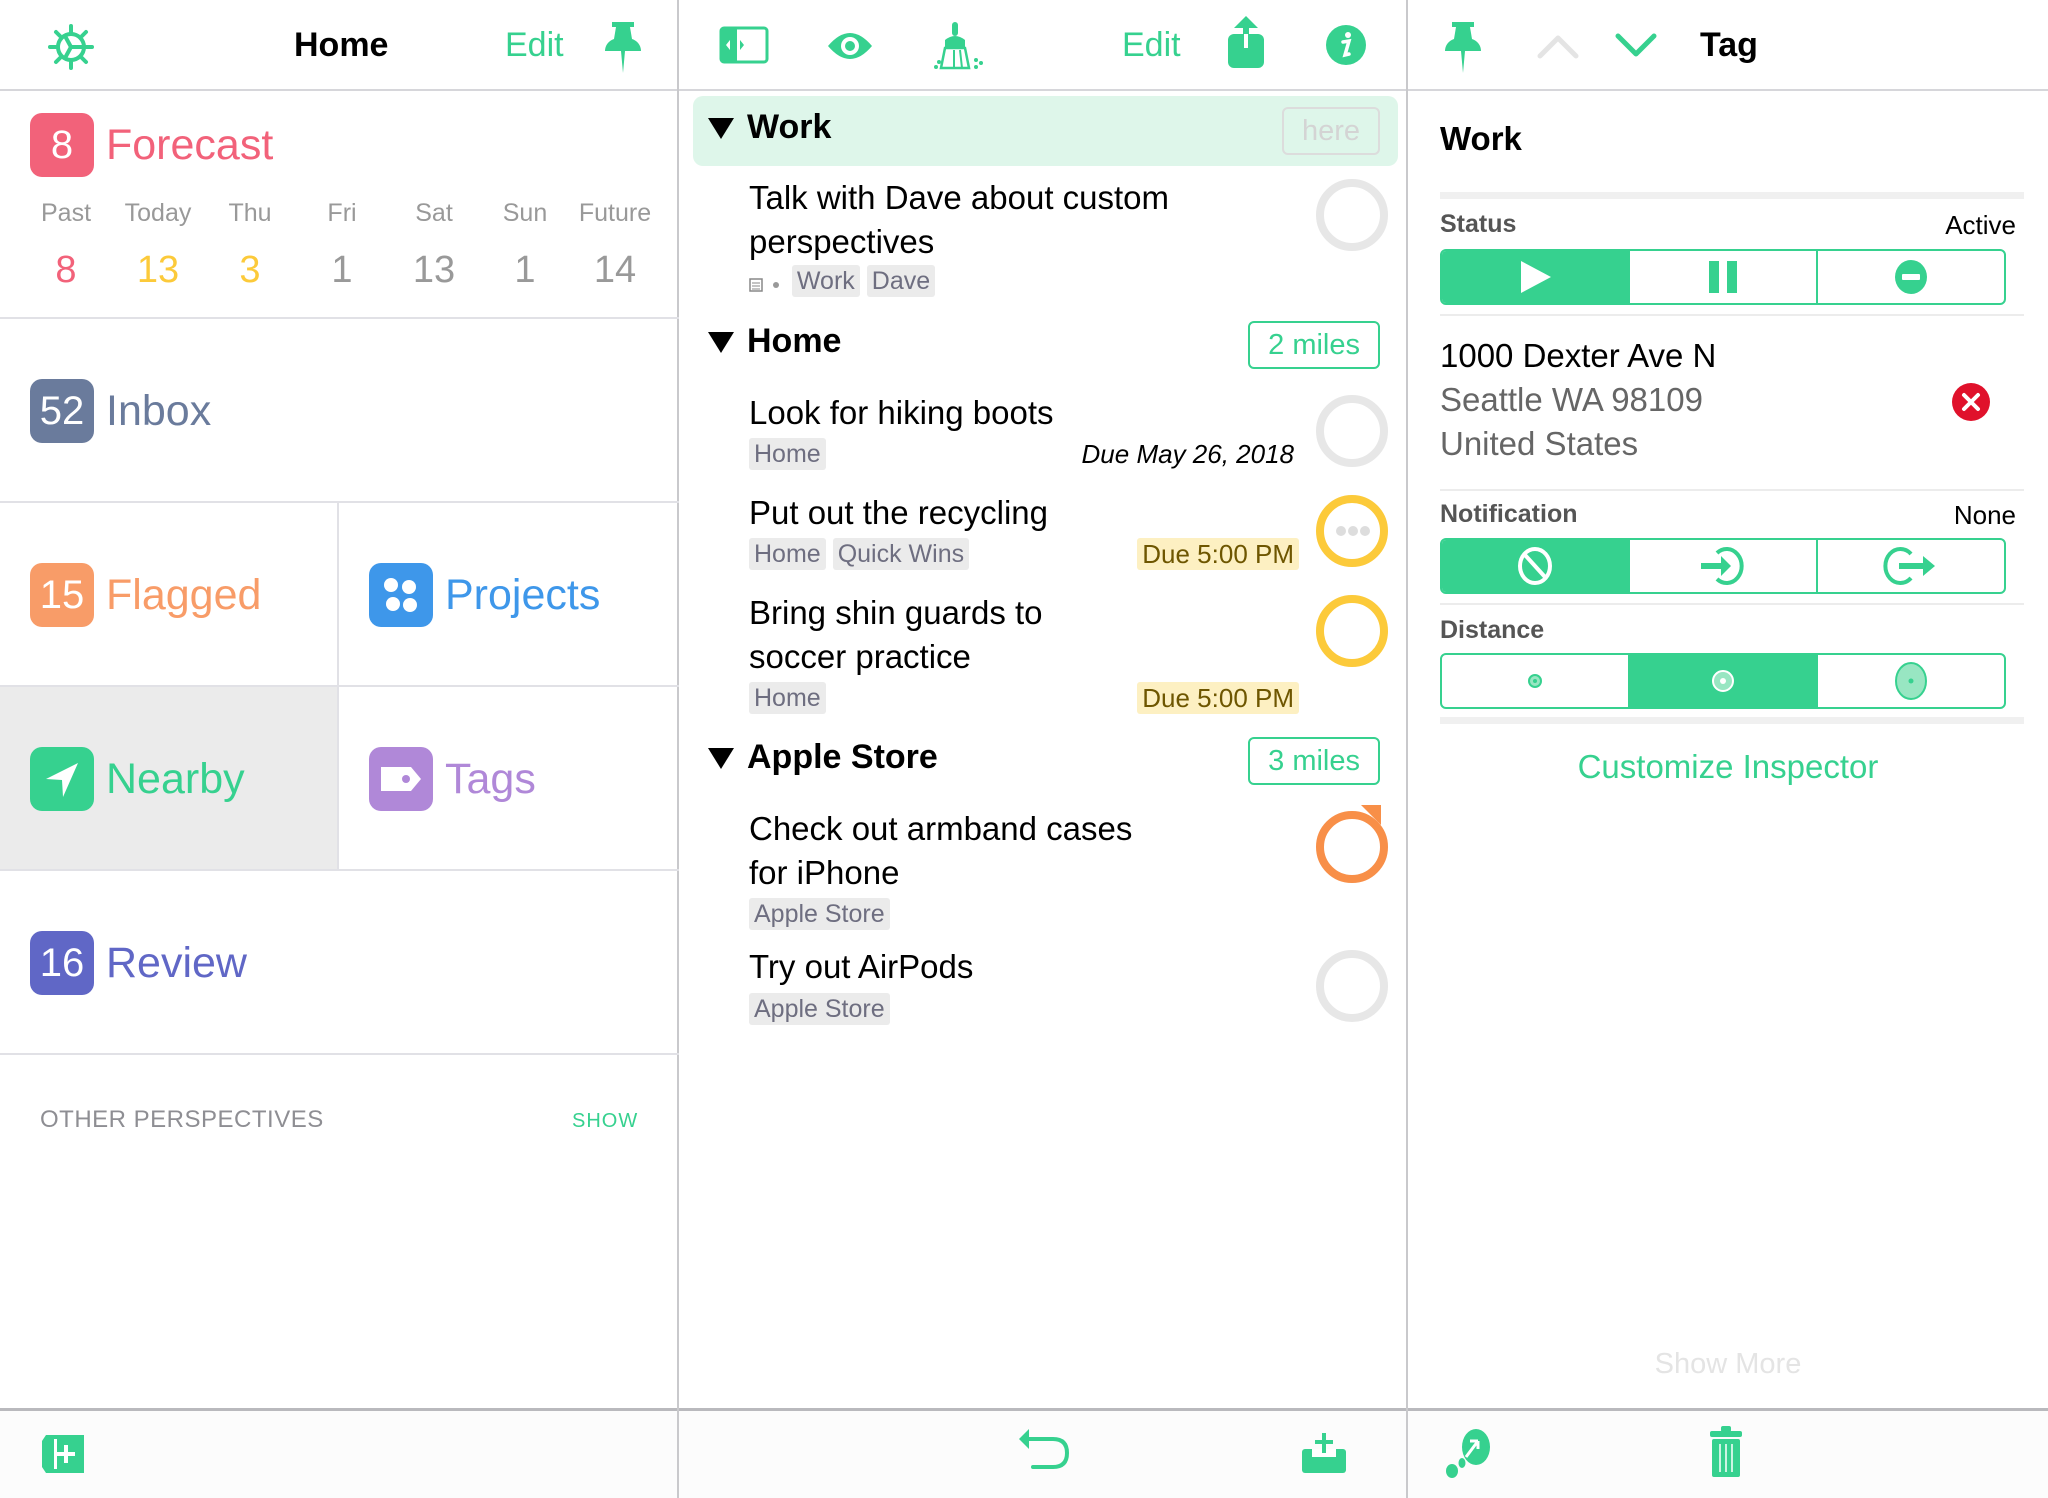  What do you see at coordinates (615, 270) in the screenshot?
I see `forecast-count: 14` at bounding box center [615, 270].